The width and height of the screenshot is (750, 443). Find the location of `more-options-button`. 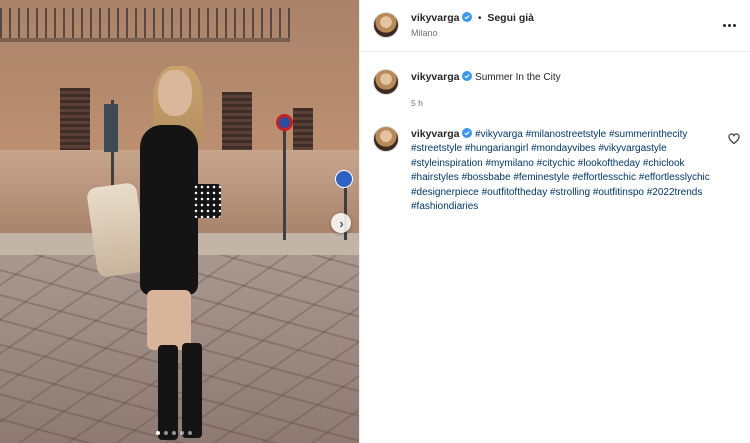

more-options-button is located at coordinates (729, 24).